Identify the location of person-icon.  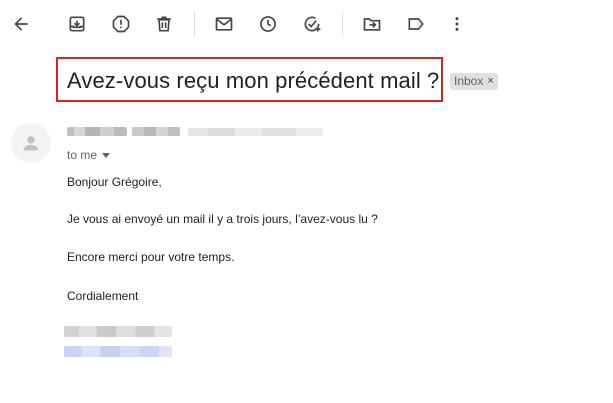
(31, 143).